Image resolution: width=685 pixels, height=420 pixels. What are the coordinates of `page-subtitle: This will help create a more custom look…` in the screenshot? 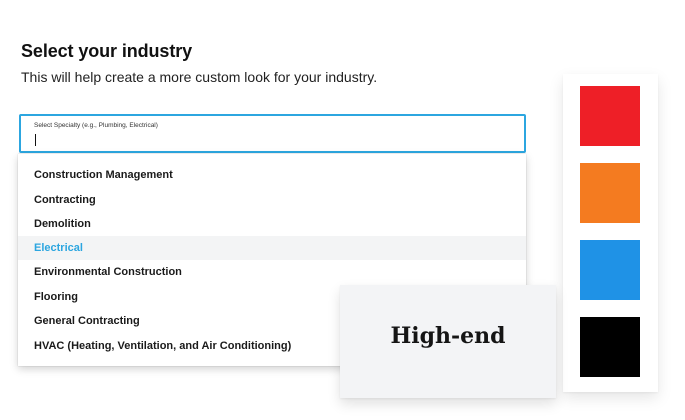 It's located at (199, 77).